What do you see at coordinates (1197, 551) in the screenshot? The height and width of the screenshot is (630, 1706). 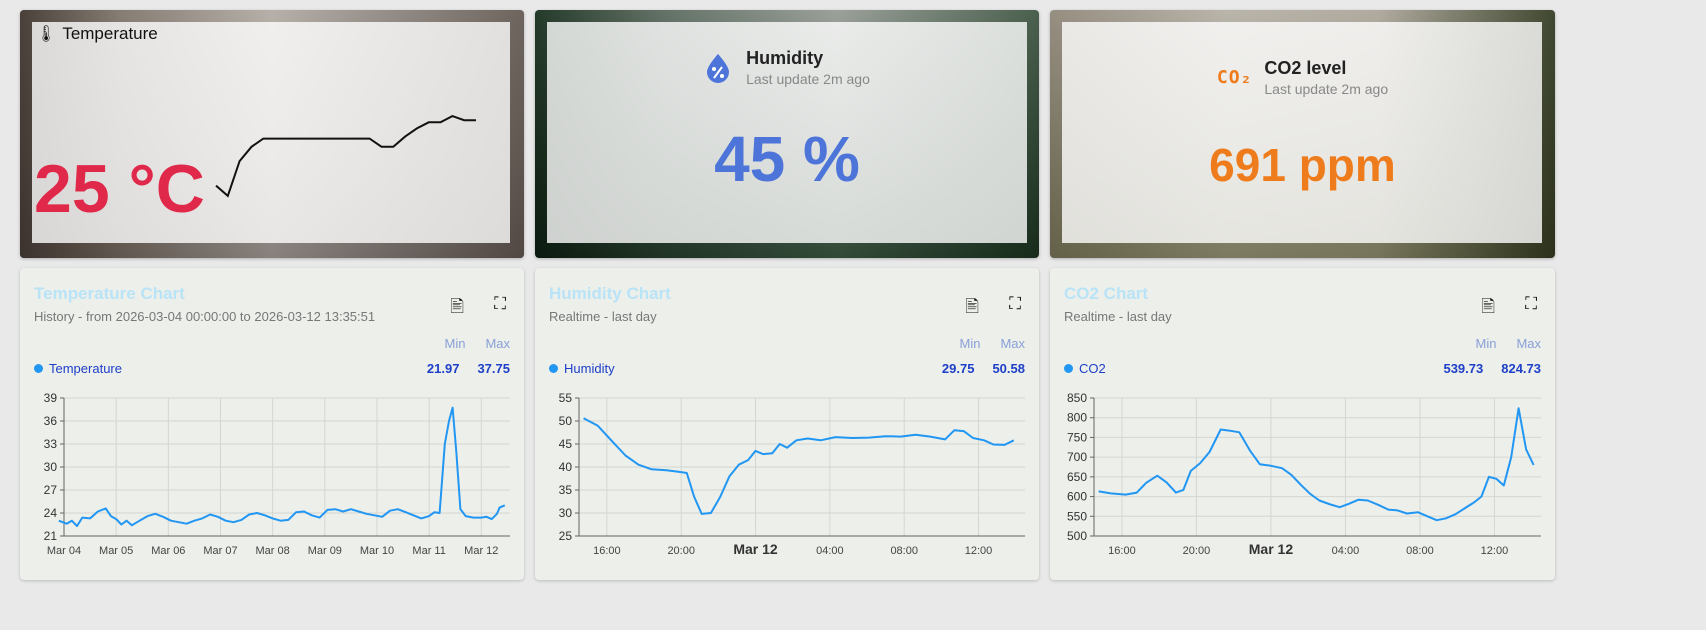 I see `x-tick-label: 20:00` at bounding box center [1197, 551].